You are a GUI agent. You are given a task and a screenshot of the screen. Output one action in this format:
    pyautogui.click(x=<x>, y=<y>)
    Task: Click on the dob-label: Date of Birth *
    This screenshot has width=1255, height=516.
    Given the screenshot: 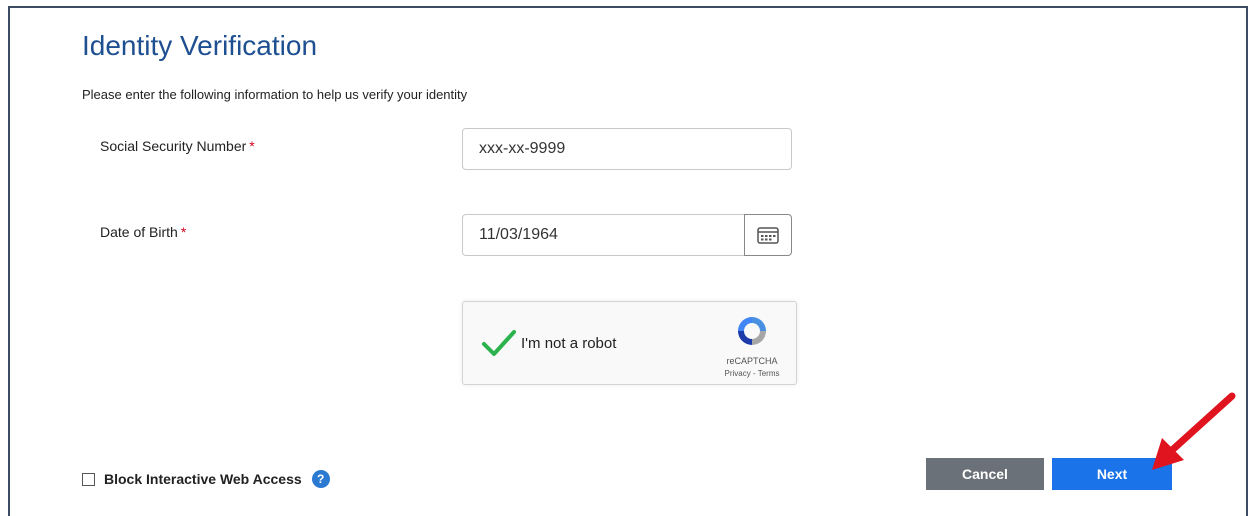 What is the action you would take?
    pyautogui.click(x=143, y=232)
    